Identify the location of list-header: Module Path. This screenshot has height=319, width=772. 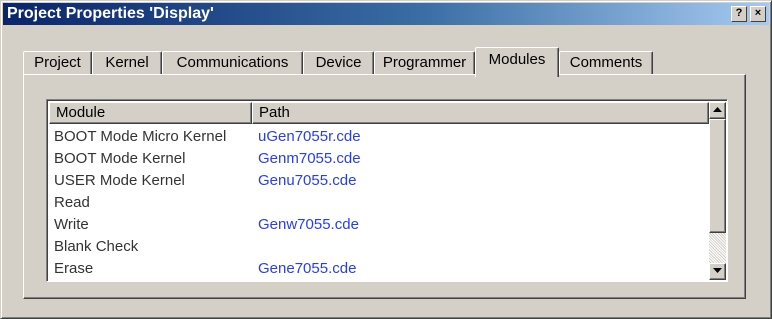
(379, 113).